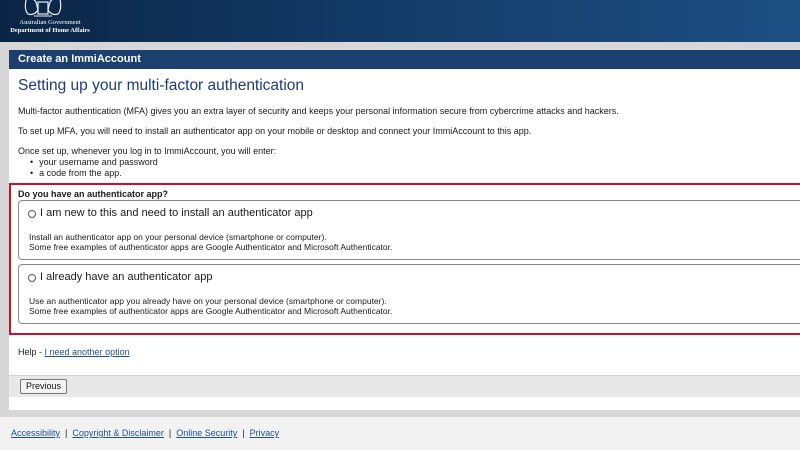 The image size is (800, 450). What do you see at coordinates (410, 173) in the screenshot?
I see `list-item: a code from the app.` at bounding box center [410, 173].